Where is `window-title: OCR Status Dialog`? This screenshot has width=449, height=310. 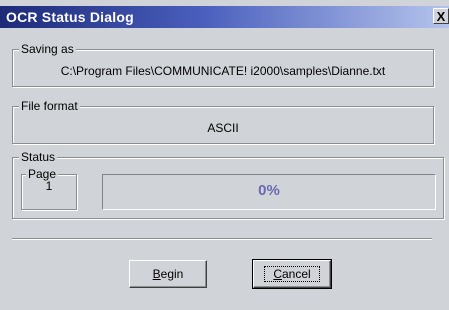
window-title: OCR Status Dialog is located at coordinates (70, 17).